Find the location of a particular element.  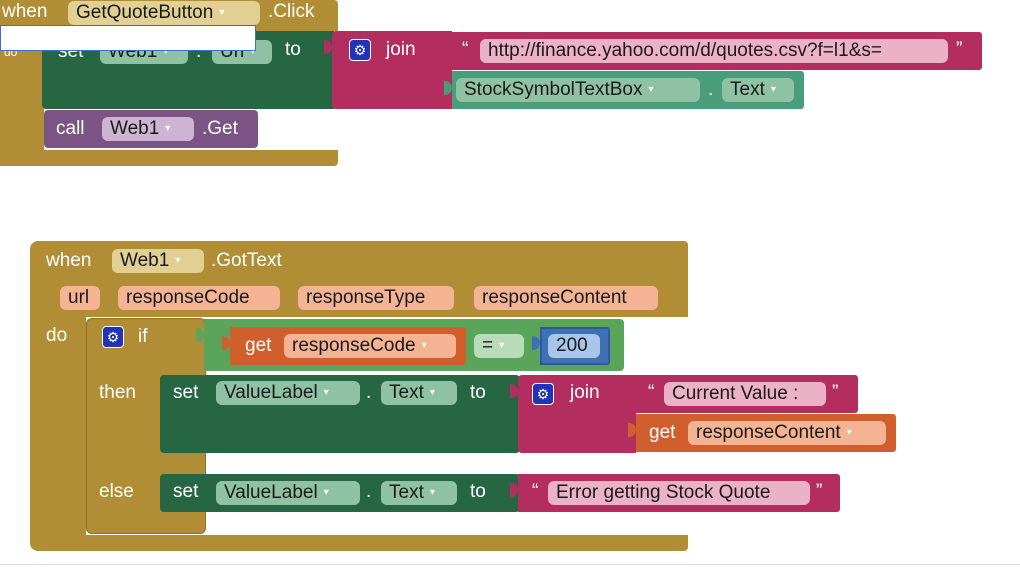

block-text-editor-input is located at coordinates (128, 38).